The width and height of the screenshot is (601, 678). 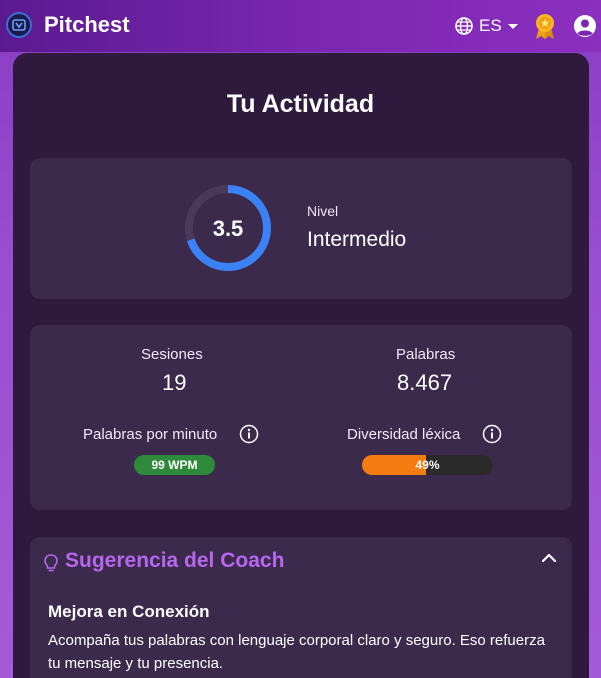 What do you see at coordinates (490, 25) in the screenshot?
I see `language-code: ES` at bounding box center [490, 25].